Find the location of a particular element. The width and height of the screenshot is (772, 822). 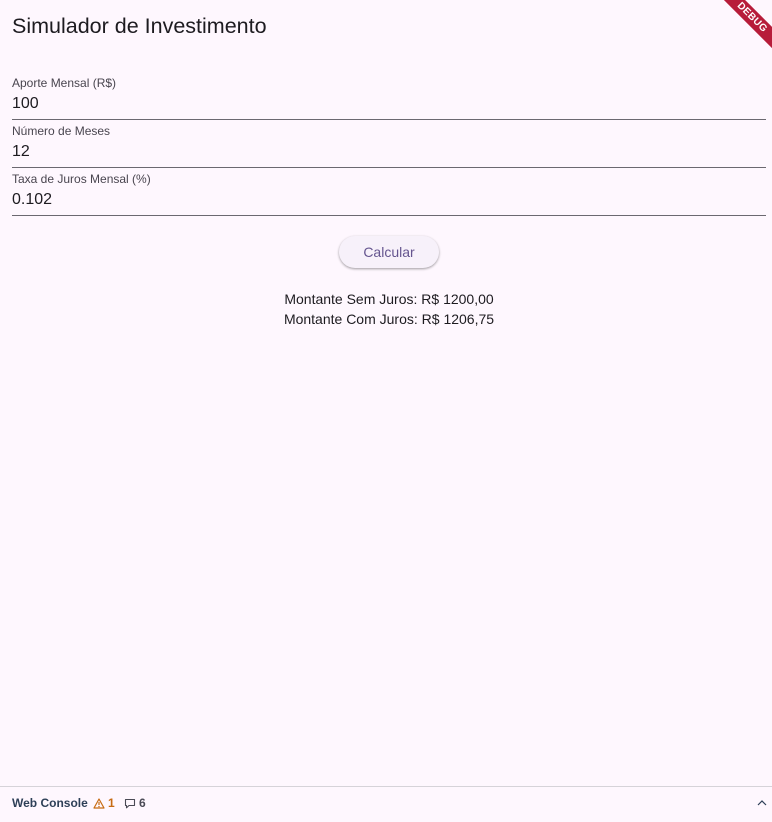

monthly-contribution-label: Aporte Mensal (R$) is located at coordinates (64, 83).